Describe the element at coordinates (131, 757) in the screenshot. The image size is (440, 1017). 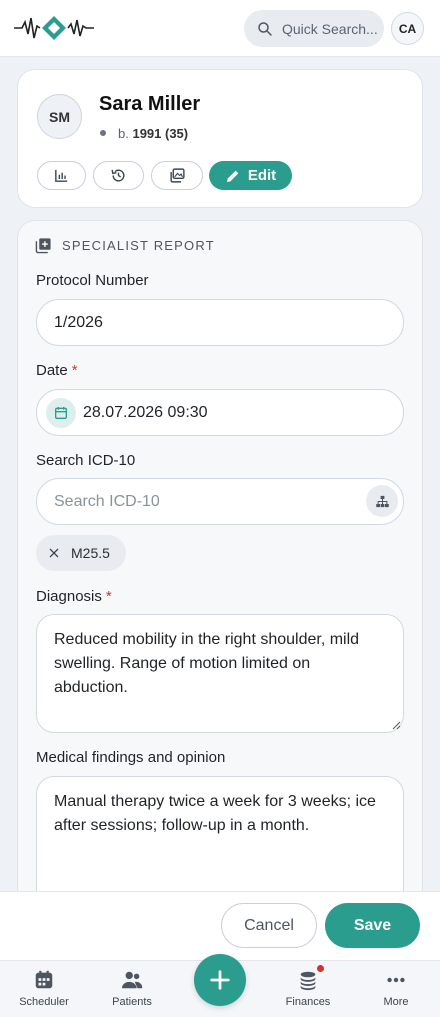
I see `findings-label: Medical findings and opinion` at that location.